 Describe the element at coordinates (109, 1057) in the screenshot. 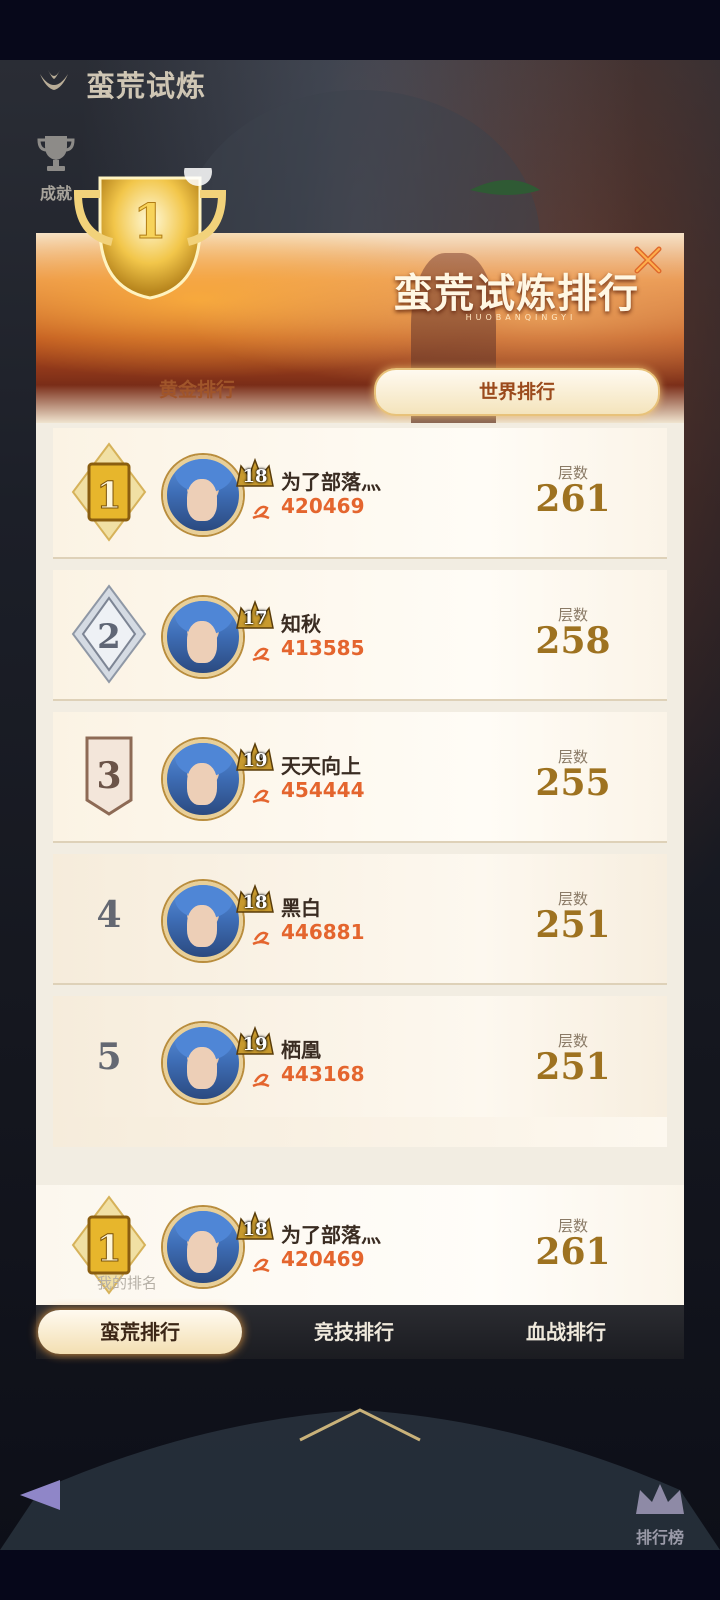

I see `rank-number: 5` at that location.